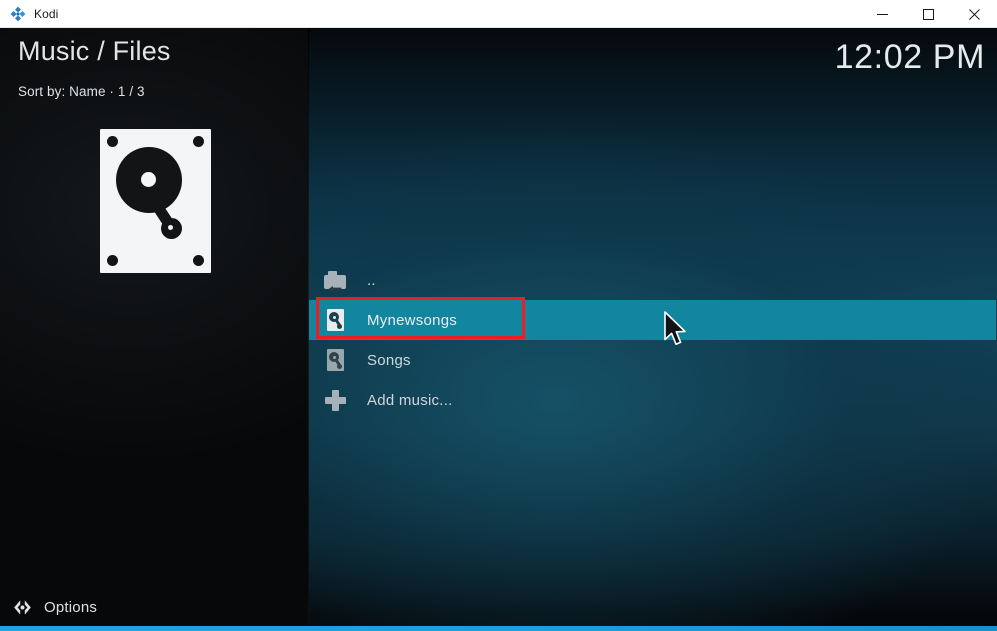 The width and height of the screenshot is (997, 631). What do you see at coordinates (412, 320) in the screenshot?
I see `list-item-label: Mynewsongs` at bounding box center [412, 320].